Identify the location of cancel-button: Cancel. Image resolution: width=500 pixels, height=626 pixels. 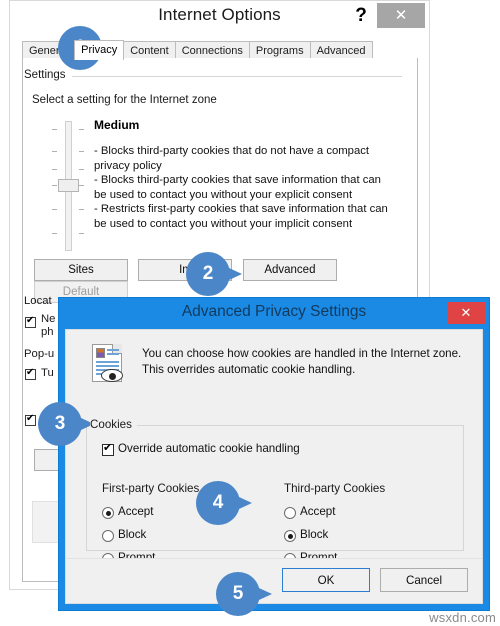
(424, 580).